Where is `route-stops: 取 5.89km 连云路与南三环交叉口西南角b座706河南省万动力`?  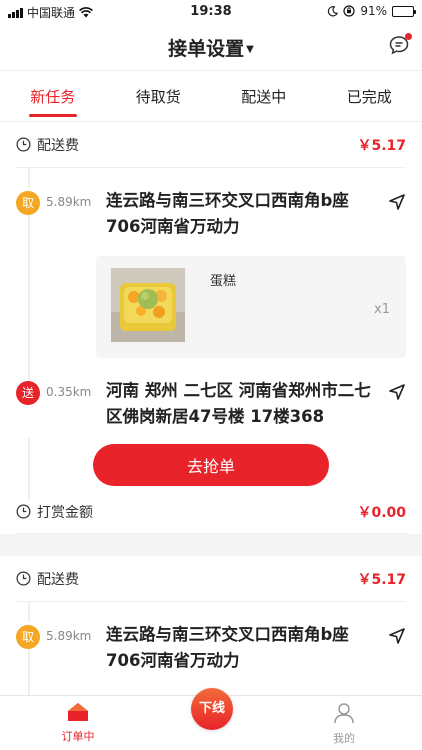 route-stops: 取 5.89km 连云路与南三环交叉口西南角b座706河南省万动力 is located at coordinates (211, 648).